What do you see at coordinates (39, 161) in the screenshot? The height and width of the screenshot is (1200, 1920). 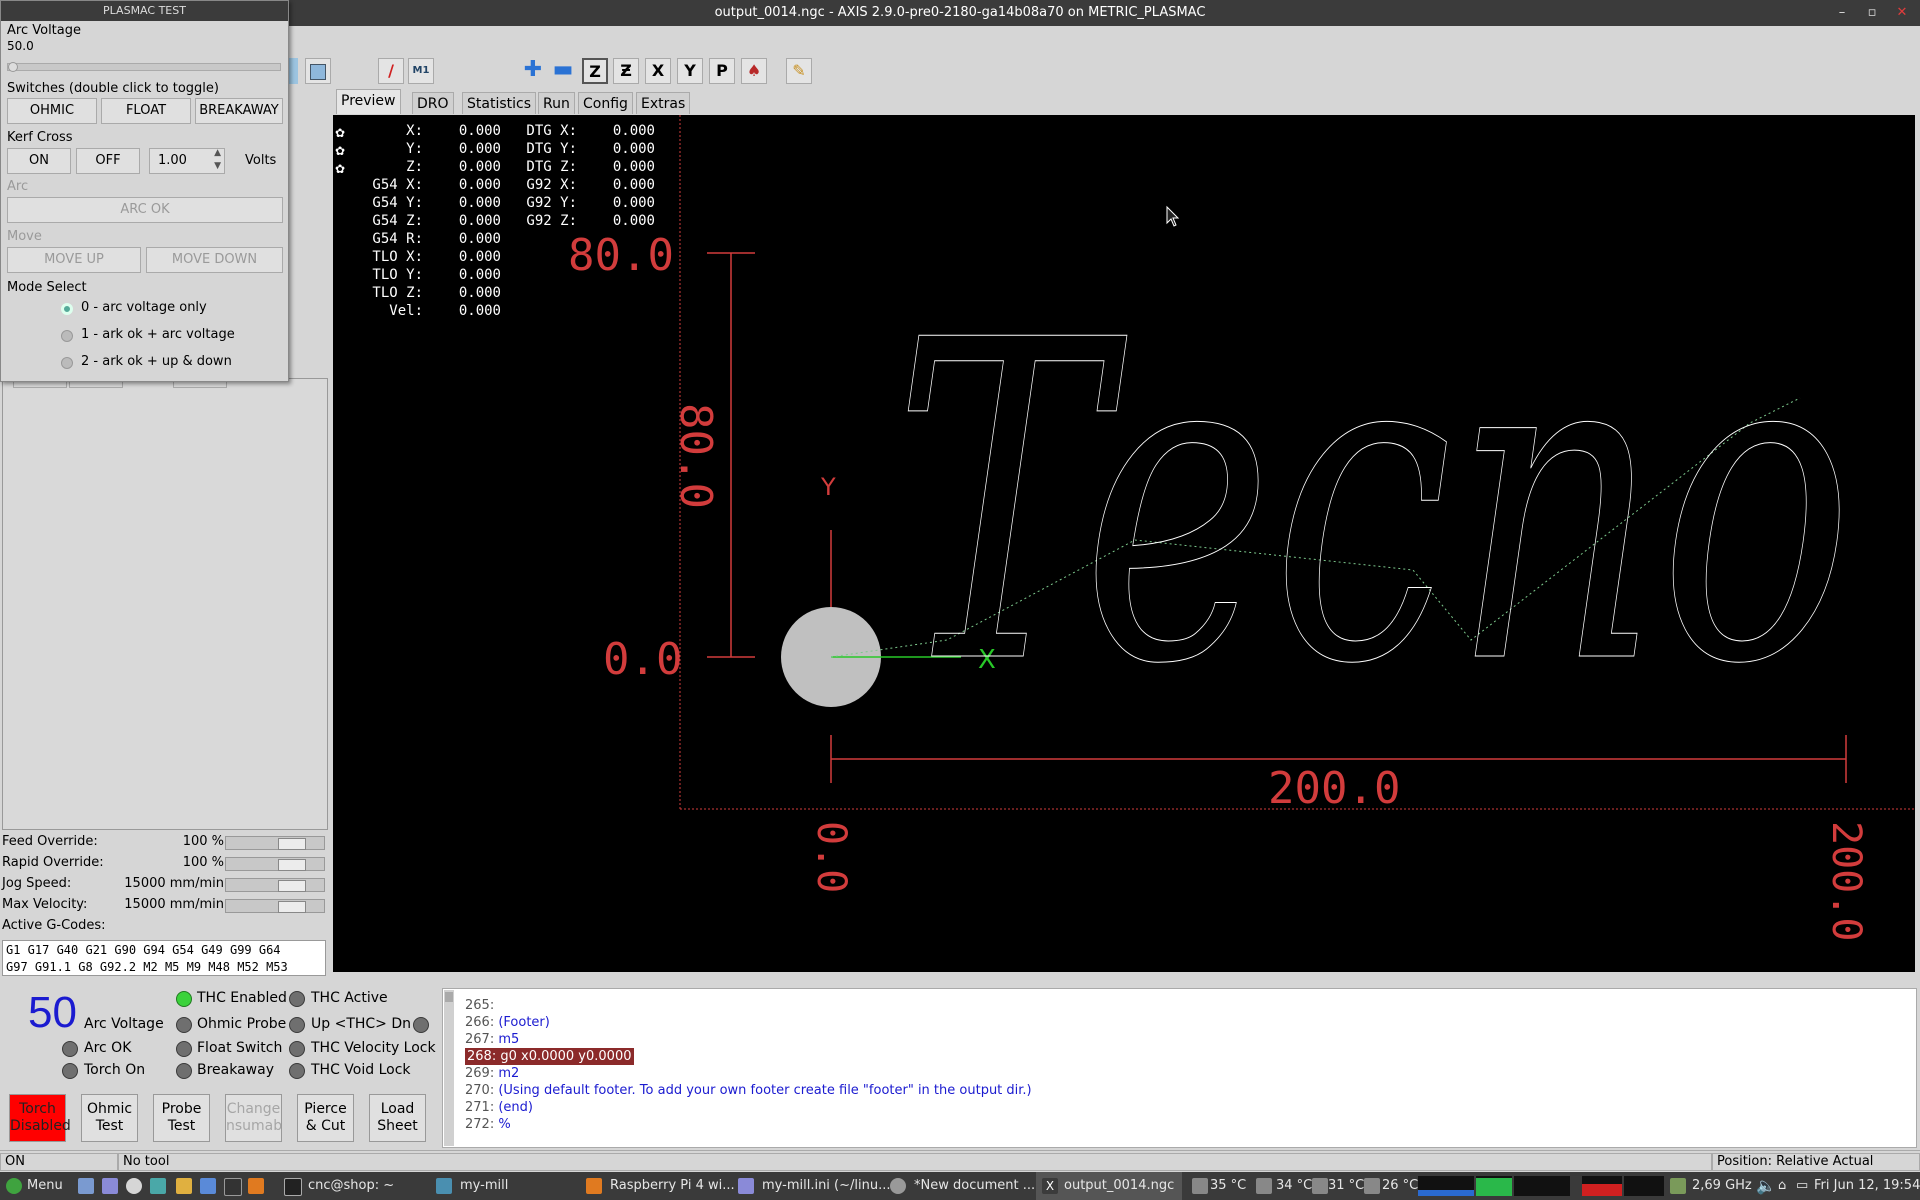 I see `kerf-on-button: ON` at bounding box center [39, 161].